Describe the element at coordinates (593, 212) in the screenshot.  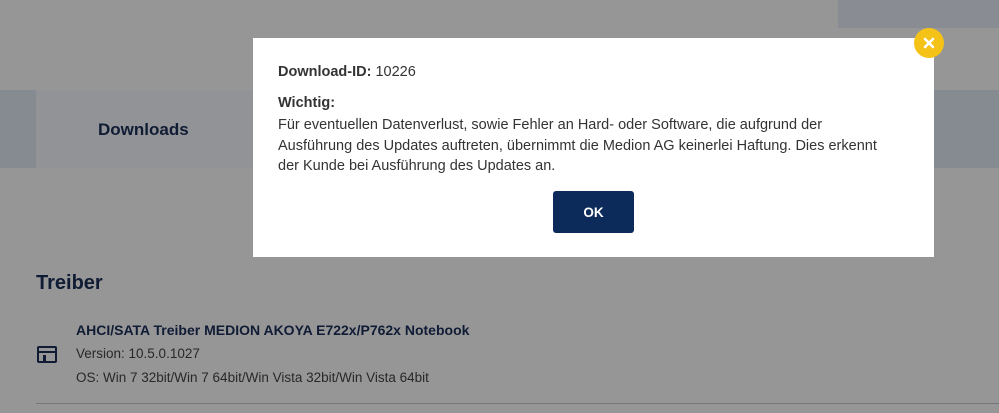
I see `ok-button: OK` at that location.